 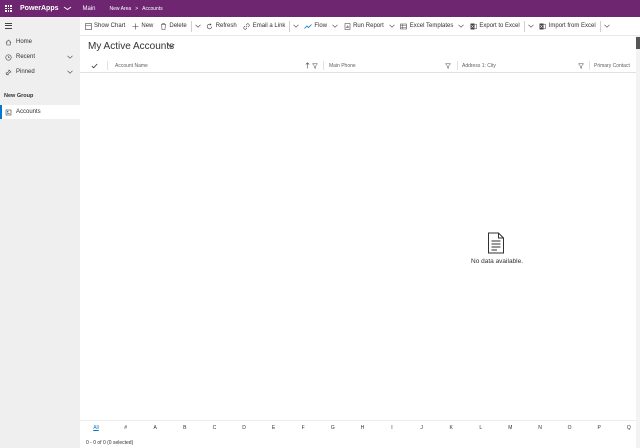 I want to click on alphabet-filter-item: N, so click(x=540, y=428).